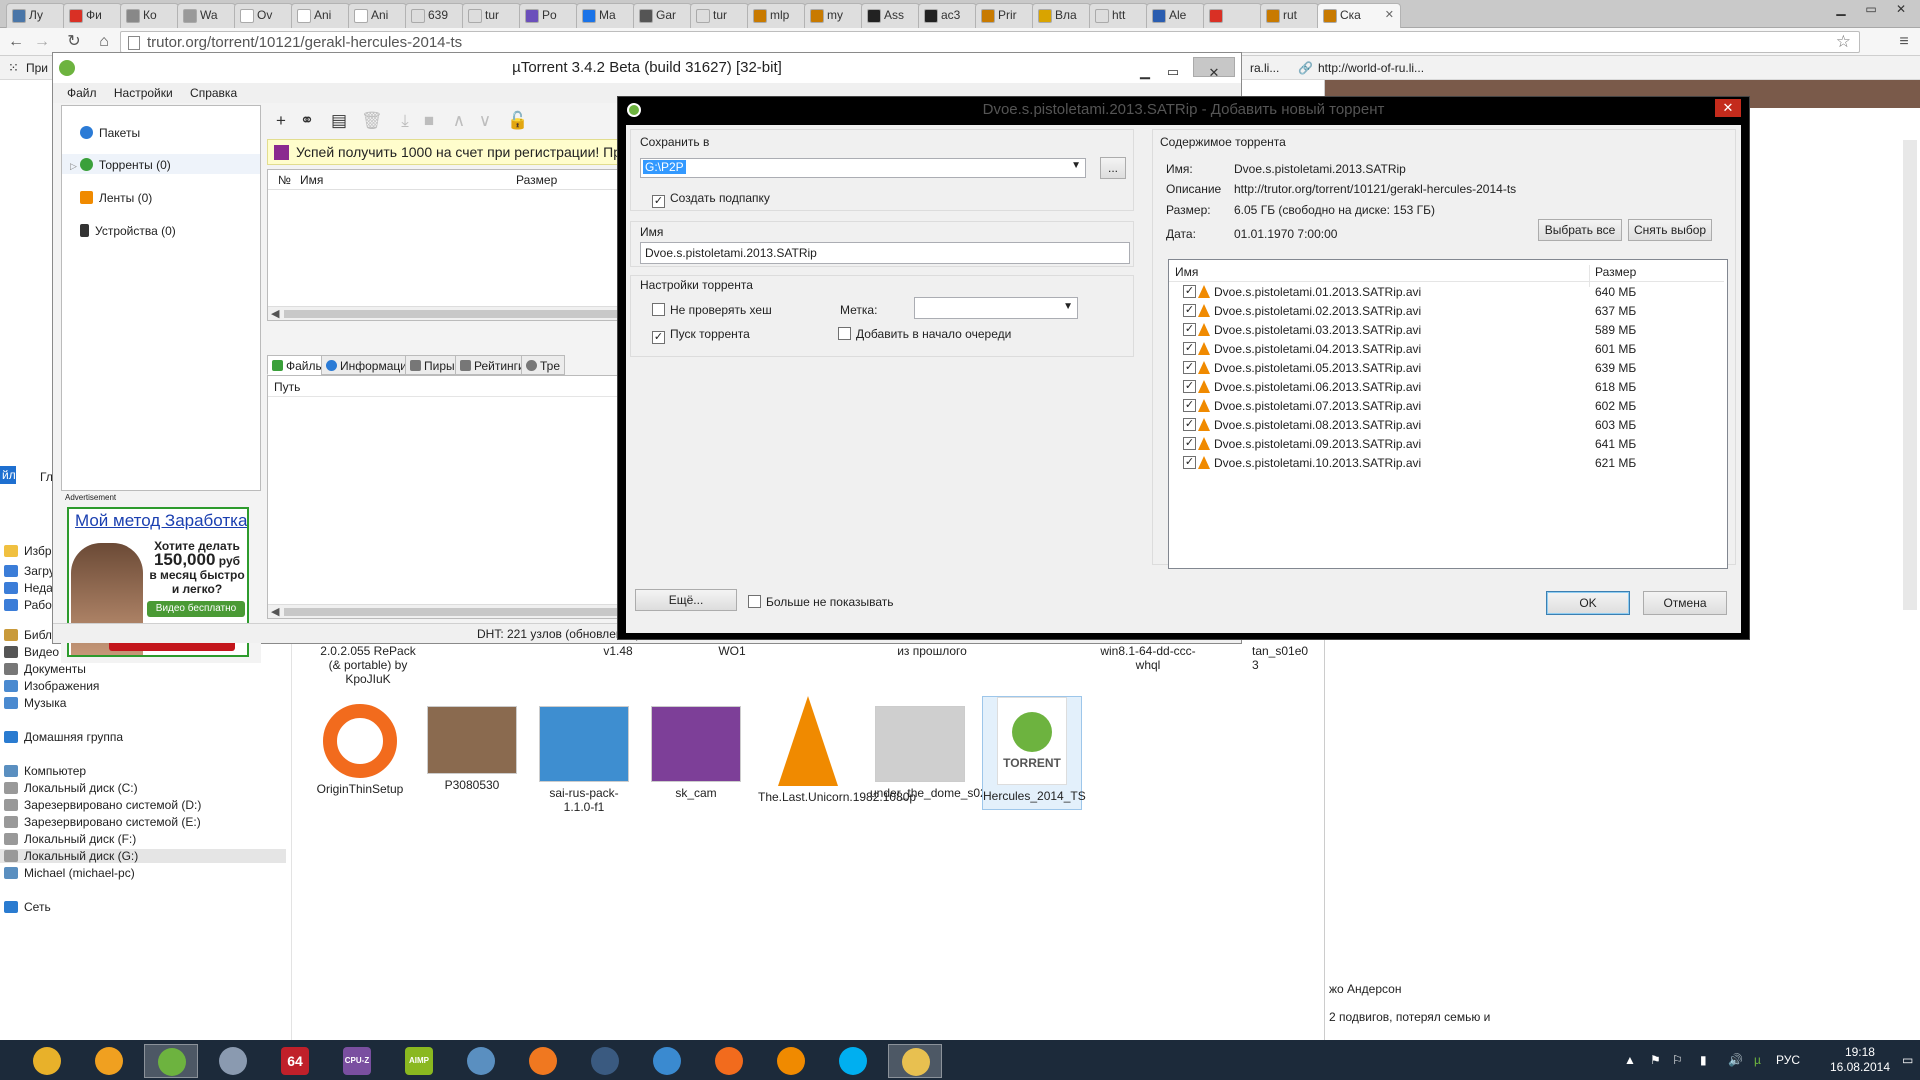 Image resolution: width=1920 pixels, height=1080 pixels. Describe the element at coordinates (1904, 42) in the screenshot. I see `menu-icon: ≡` at that location.